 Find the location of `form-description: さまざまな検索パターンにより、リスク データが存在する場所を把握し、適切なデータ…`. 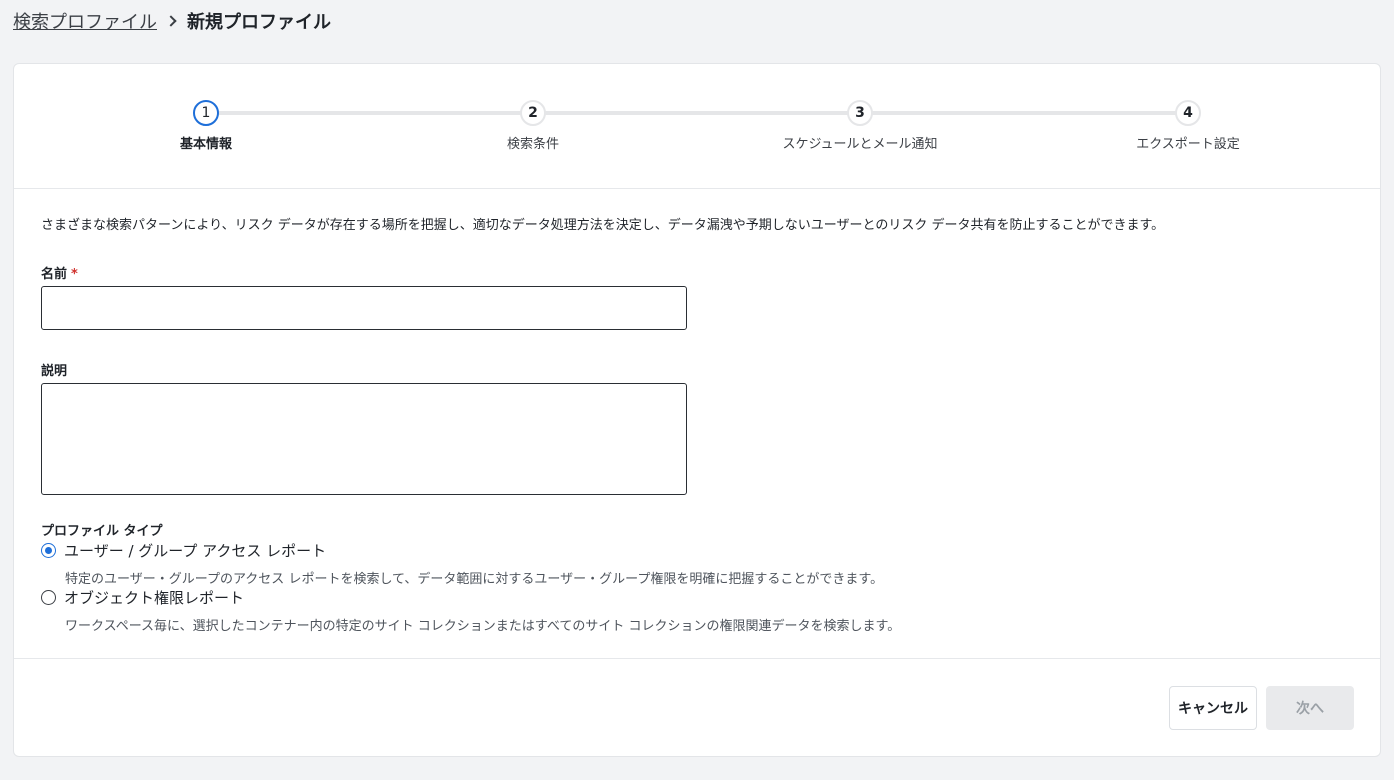

form-description: さまざまな検索パターンにより、リスク データが存在する場所を把握し、適切なデータ… is located at coordinates (603, 225).